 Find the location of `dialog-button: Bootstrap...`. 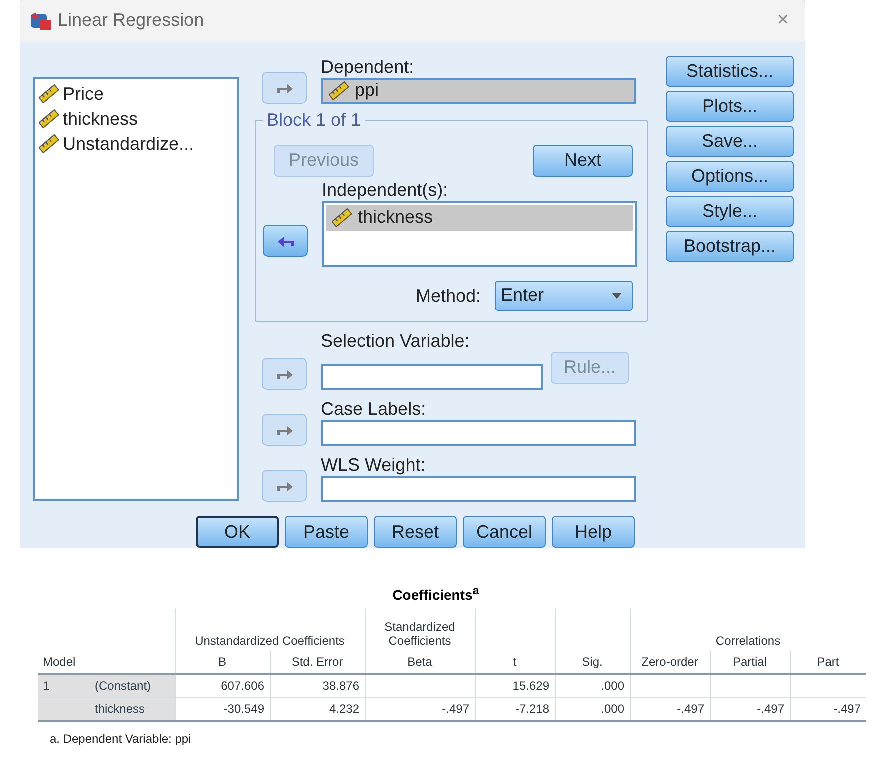

dialog-button: Bootstrap... is located at coordinates (730, 246).